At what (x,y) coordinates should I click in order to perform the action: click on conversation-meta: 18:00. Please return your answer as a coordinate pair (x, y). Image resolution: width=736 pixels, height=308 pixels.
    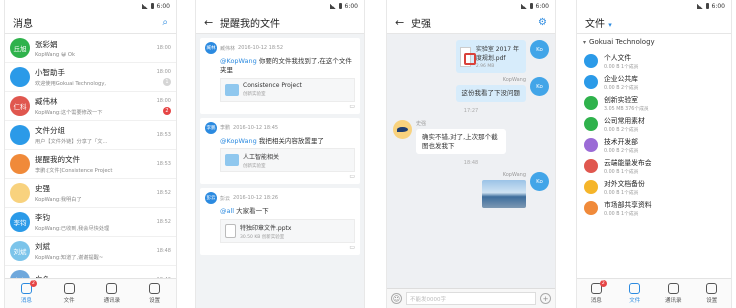
    Looking at the image, I should click on (160, 48).